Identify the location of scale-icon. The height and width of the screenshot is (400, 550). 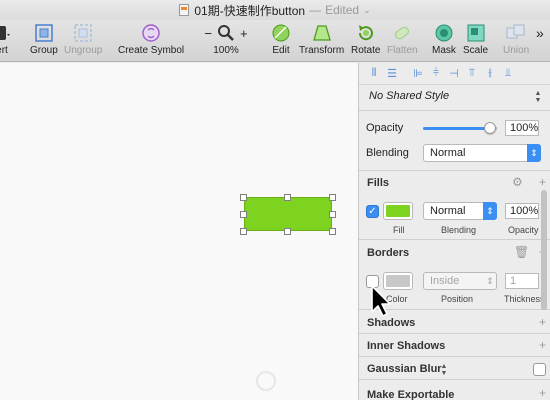
(475, 33).